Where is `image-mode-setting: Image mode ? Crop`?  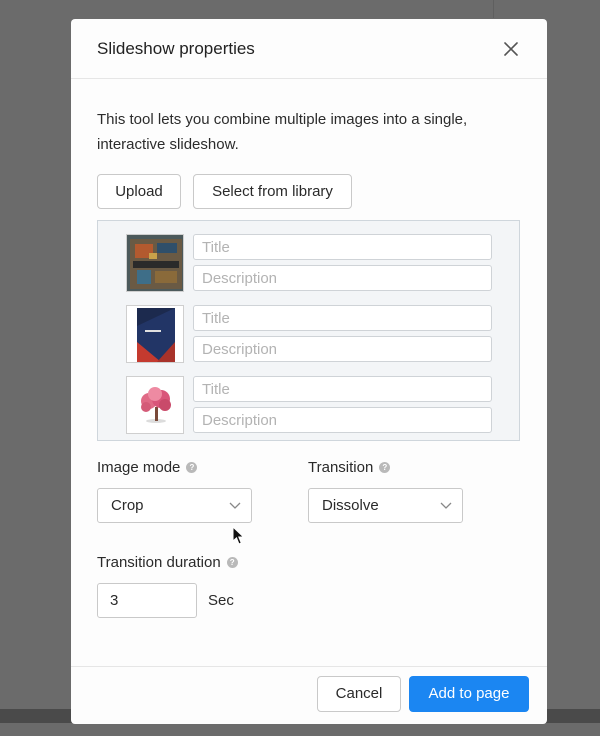
image-mode-setting: Image mode ? Crop is located at coordinates (202, 490).